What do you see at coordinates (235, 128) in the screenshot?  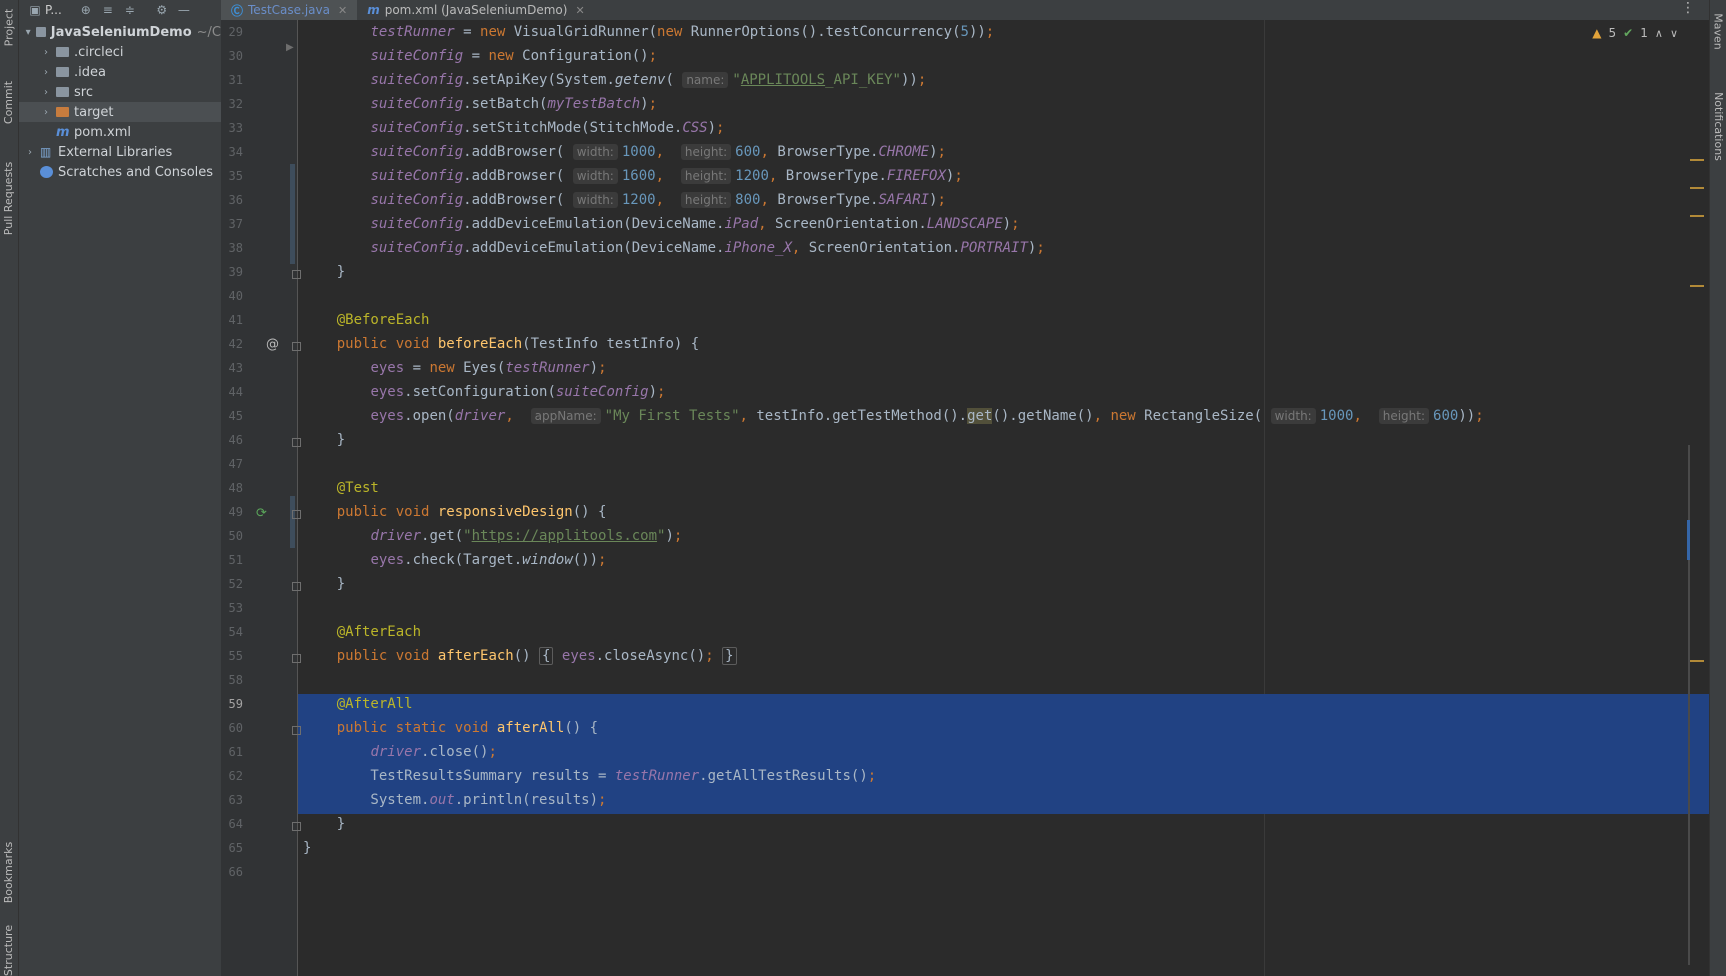 I see `line-number: 33` at bounding box center [235, 128].